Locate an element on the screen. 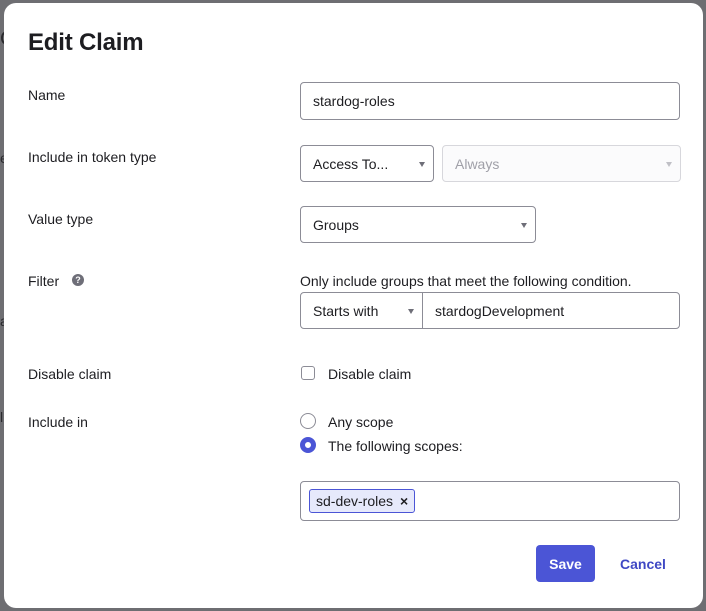  radio-following-scopes-label: The following scopes: is located at coordinates (395, 446).